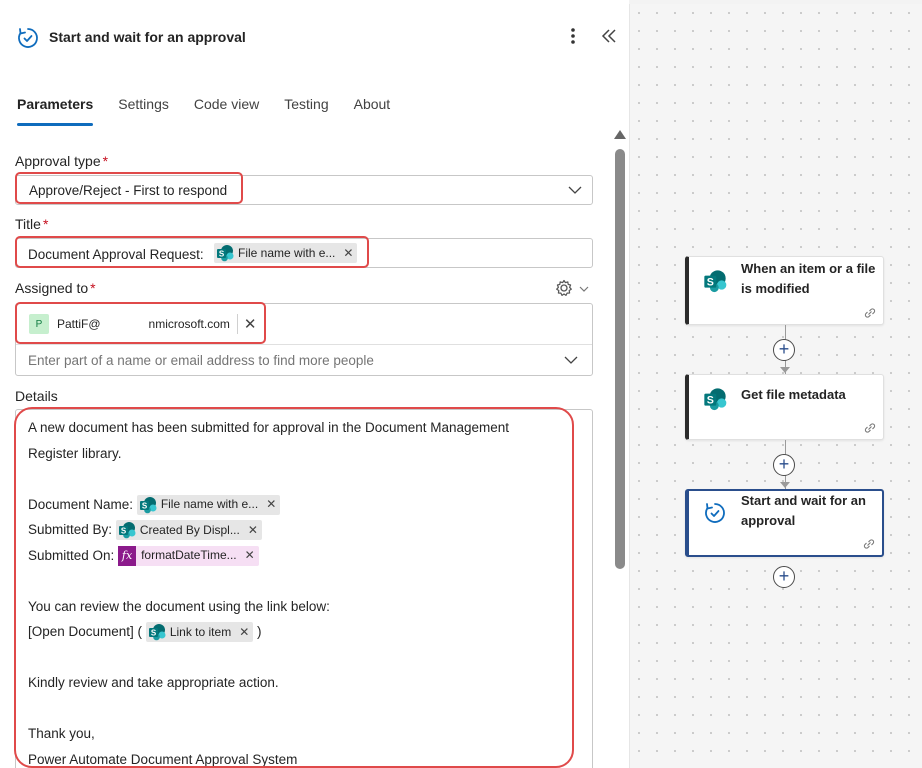 The height and width of the screenshot is (768, 922). What do you see at coordinates (288, 360) in the screenshot?
I see `people-search-input` at bounding box center [288, 360].